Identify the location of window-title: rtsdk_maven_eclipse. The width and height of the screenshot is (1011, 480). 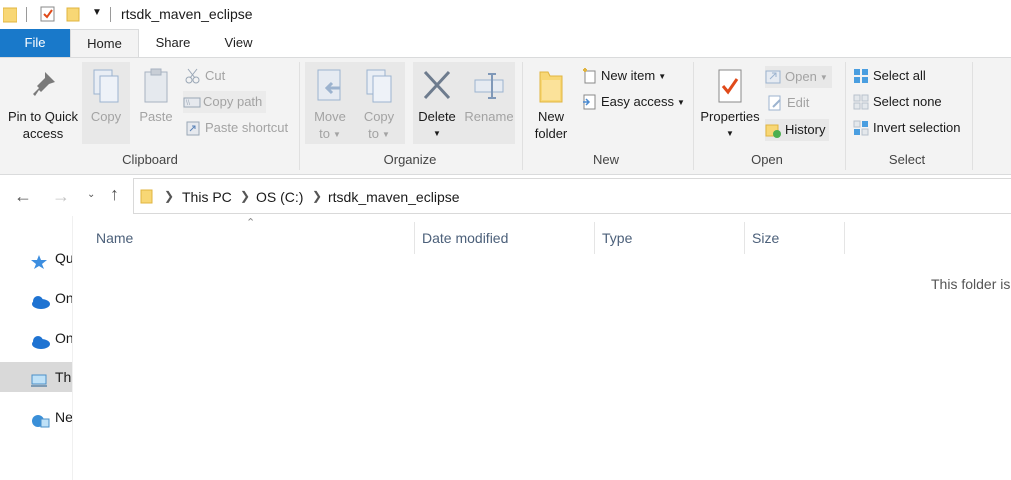
(187, 14).